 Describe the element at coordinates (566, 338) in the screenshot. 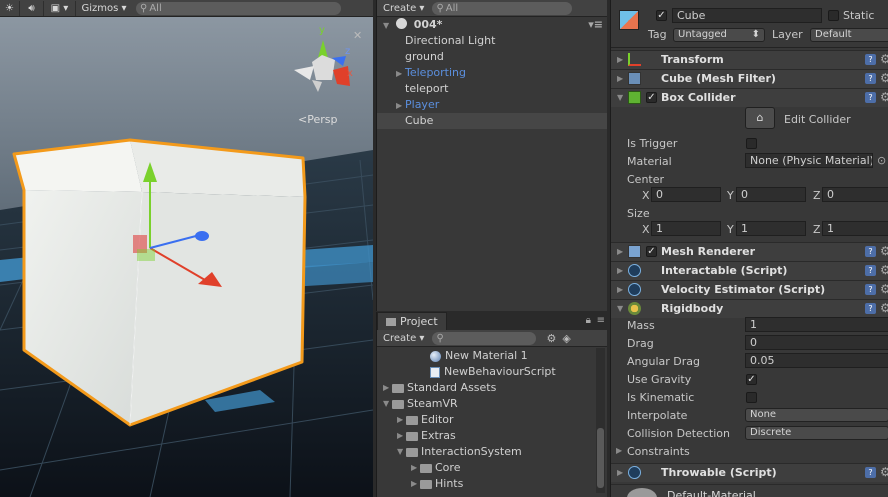

I see `filter-label-icon: ◈` at that location.